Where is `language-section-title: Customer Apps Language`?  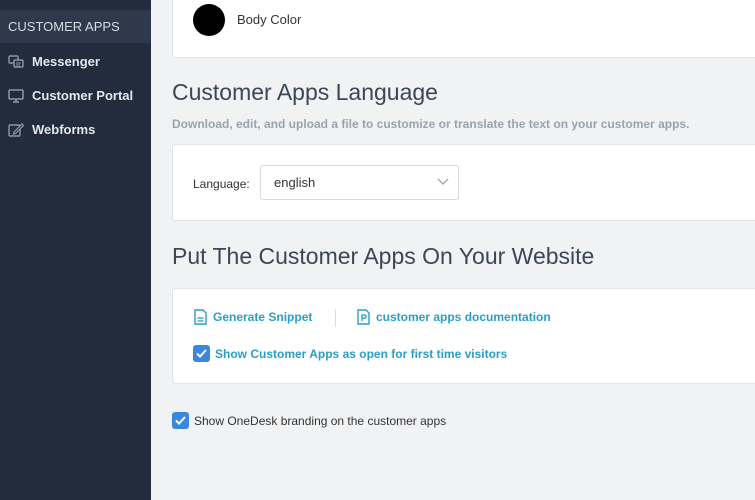 language-section-title: Customer Apps Language is located at coordinates (305, 92).